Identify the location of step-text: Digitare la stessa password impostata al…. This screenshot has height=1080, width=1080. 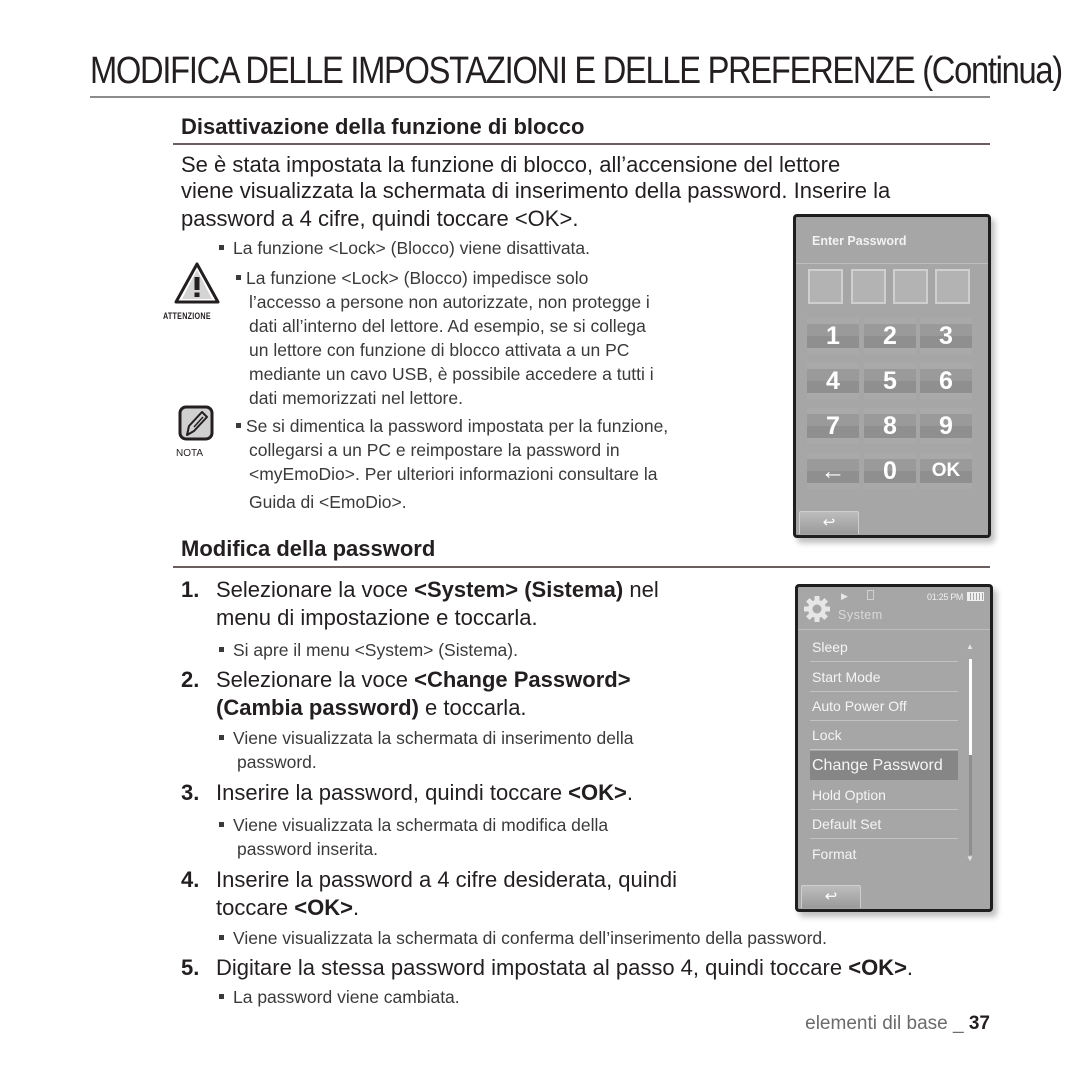
(547, 968).